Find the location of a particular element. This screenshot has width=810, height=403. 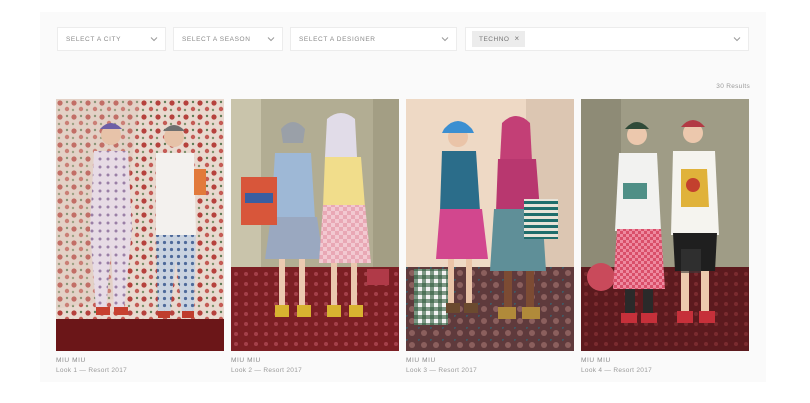

season-select: SELECT A SEASON is located at coordinates (228, 39).